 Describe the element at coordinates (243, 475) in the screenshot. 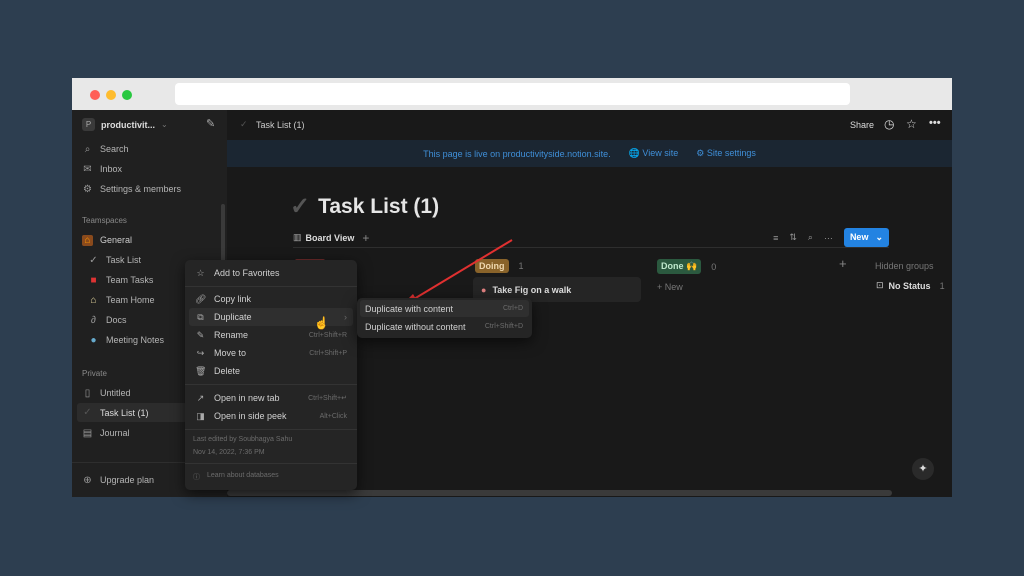

I see `label: Learn about databases` at that location.